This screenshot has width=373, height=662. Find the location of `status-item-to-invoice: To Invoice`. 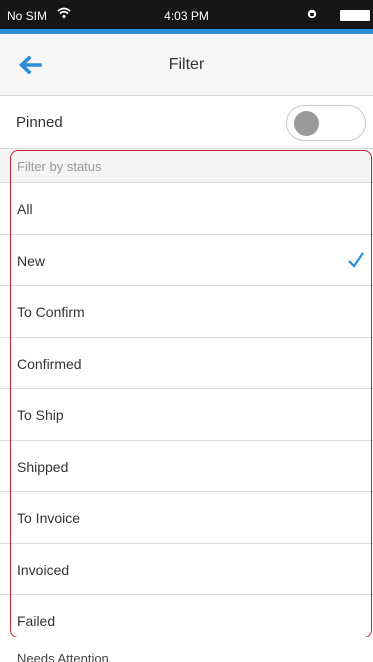

status-item-to-invoice: To Invoice is located at coordinates (186, 518).